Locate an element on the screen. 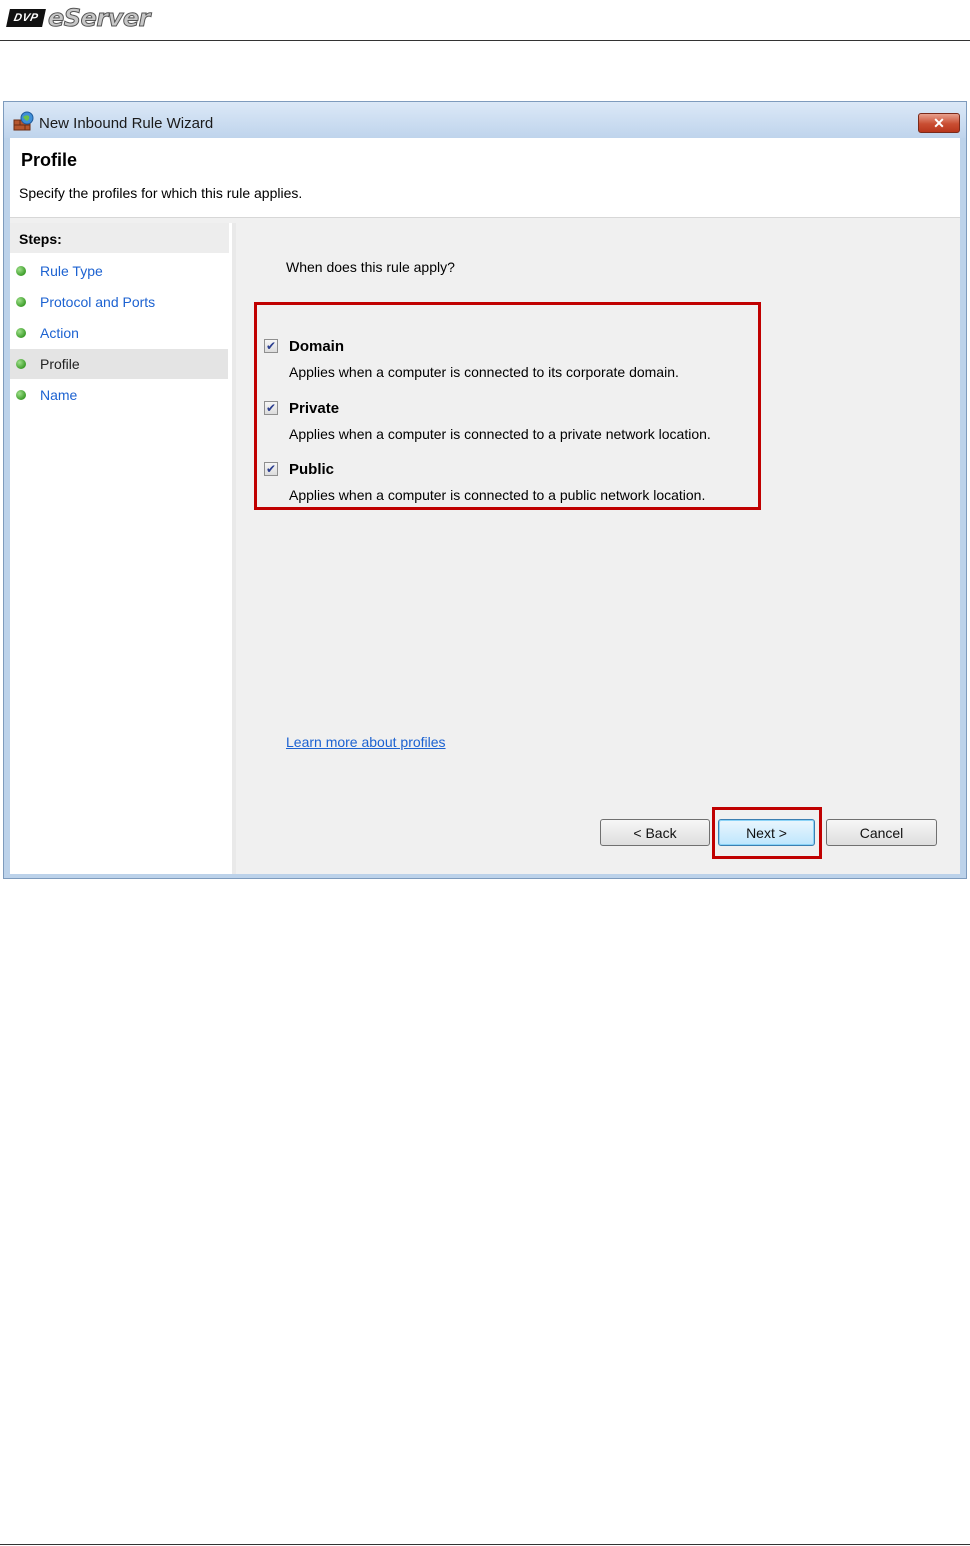 The height and width of the screenshot is (1546, 970). document-footer-line is located at coordinates (485, 1544).